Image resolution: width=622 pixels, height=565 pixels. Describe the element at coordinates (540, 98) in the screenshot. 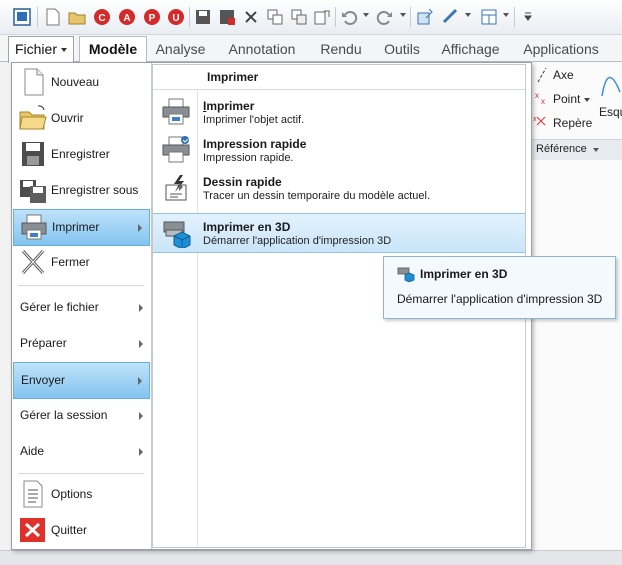

I see `point-icon: xx` at that location.